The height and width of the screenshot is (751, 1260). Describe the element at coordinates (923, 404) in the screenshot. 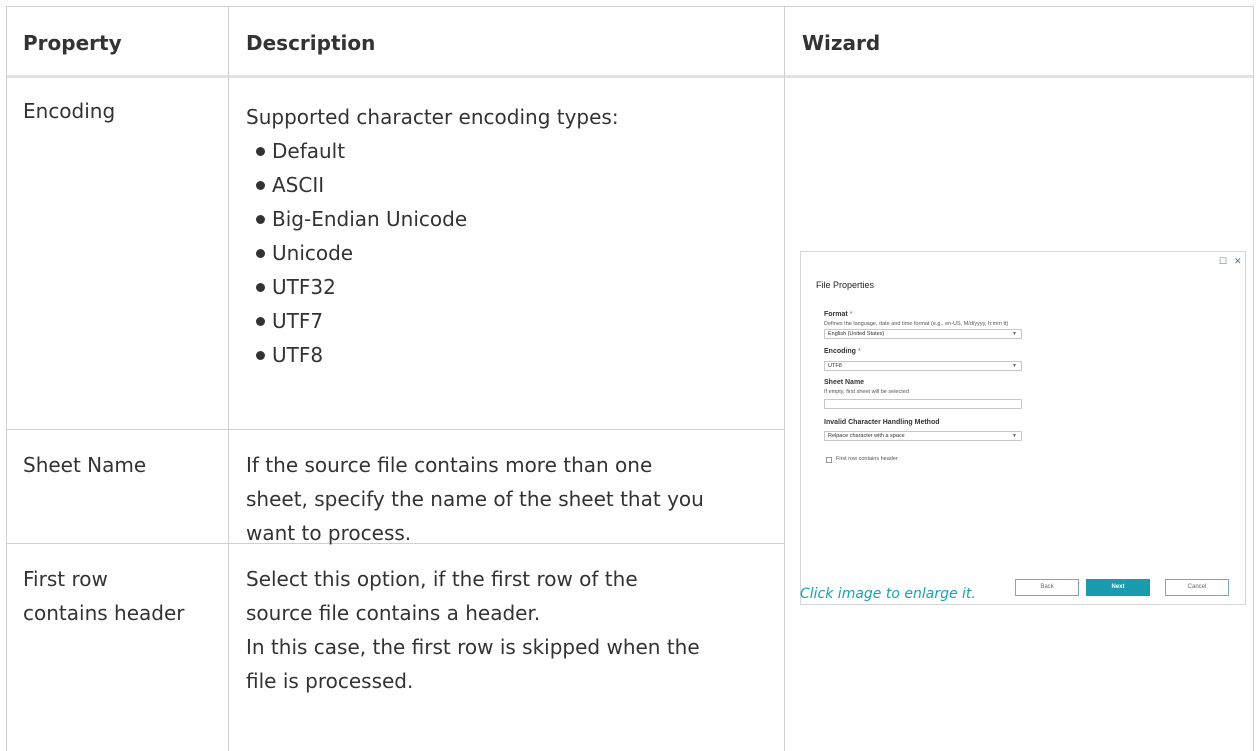

I see `sheet-name-input` at that location.